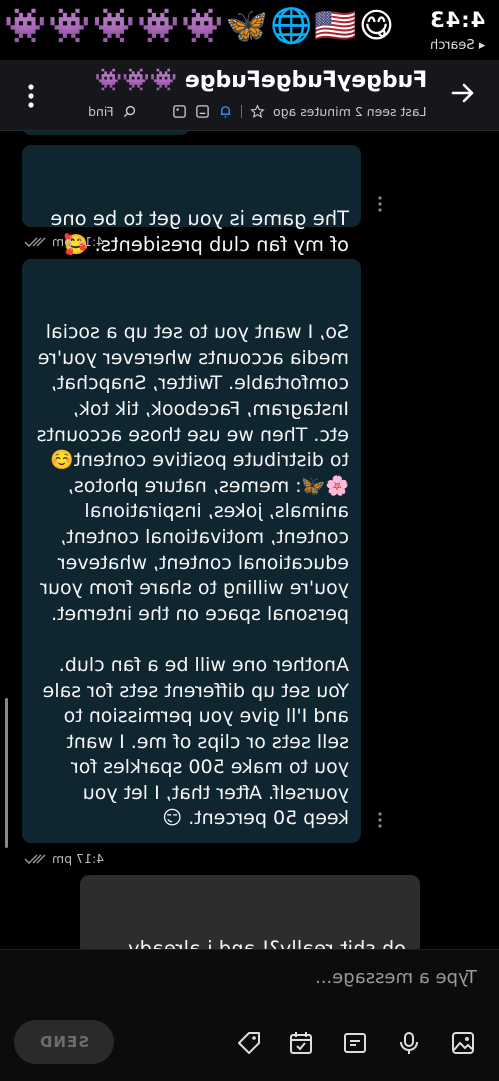 The height and width of the screenshot is (1081, 499). I want to click on status-icons: 👾 👾 👾 👾 👾 🦋 🌐 🇺🇸 😋, so click(200, 26).